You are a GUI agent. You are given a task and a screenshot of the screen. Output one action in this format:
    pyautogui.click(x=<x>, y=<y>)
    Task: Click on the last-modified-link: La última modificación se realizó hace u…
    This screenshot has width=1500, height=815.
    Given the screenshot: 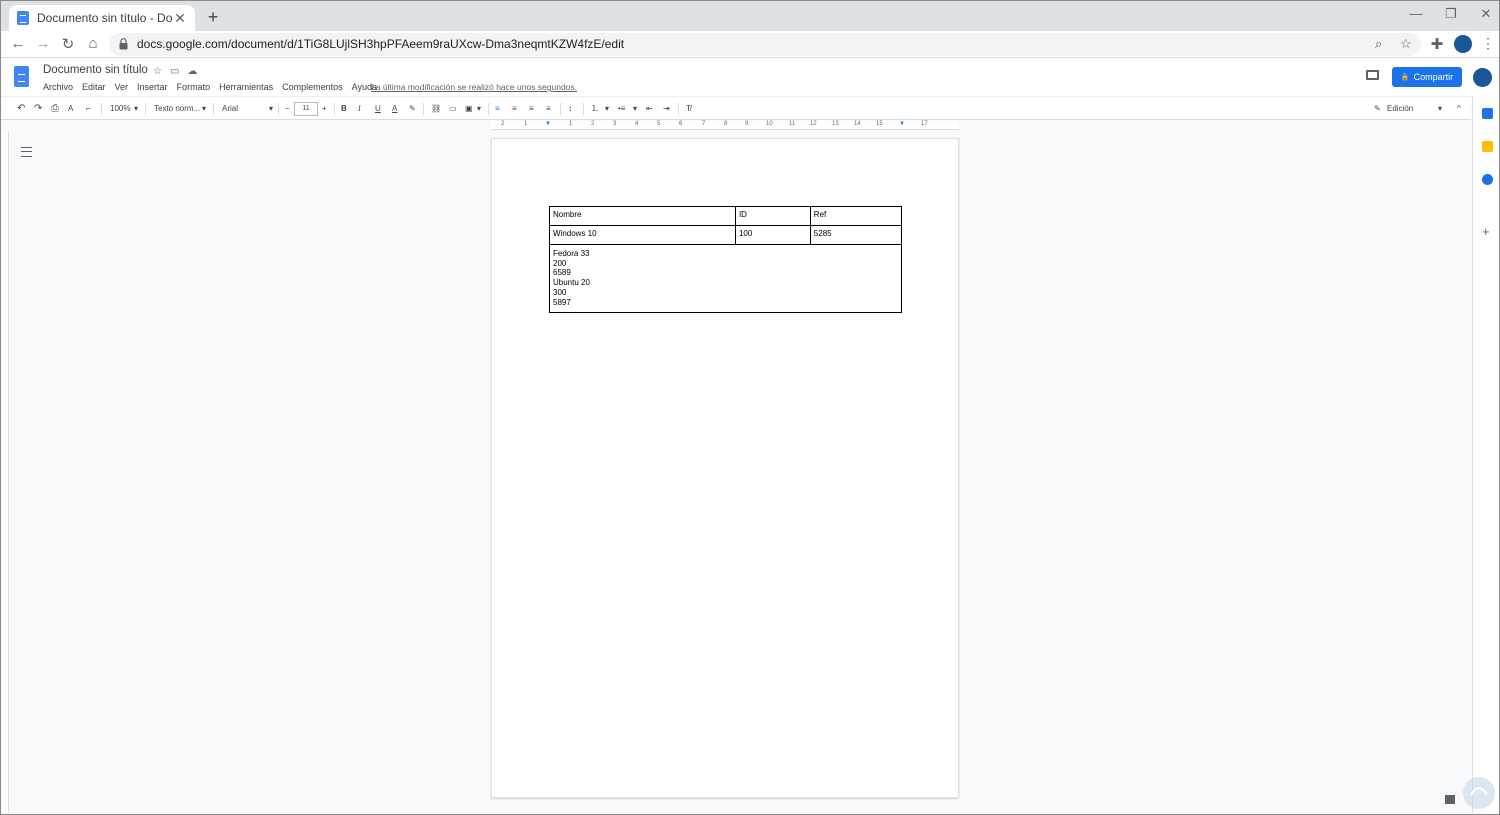 What is the action you would take?
    pyautogui.click(x=474, y=87)
    